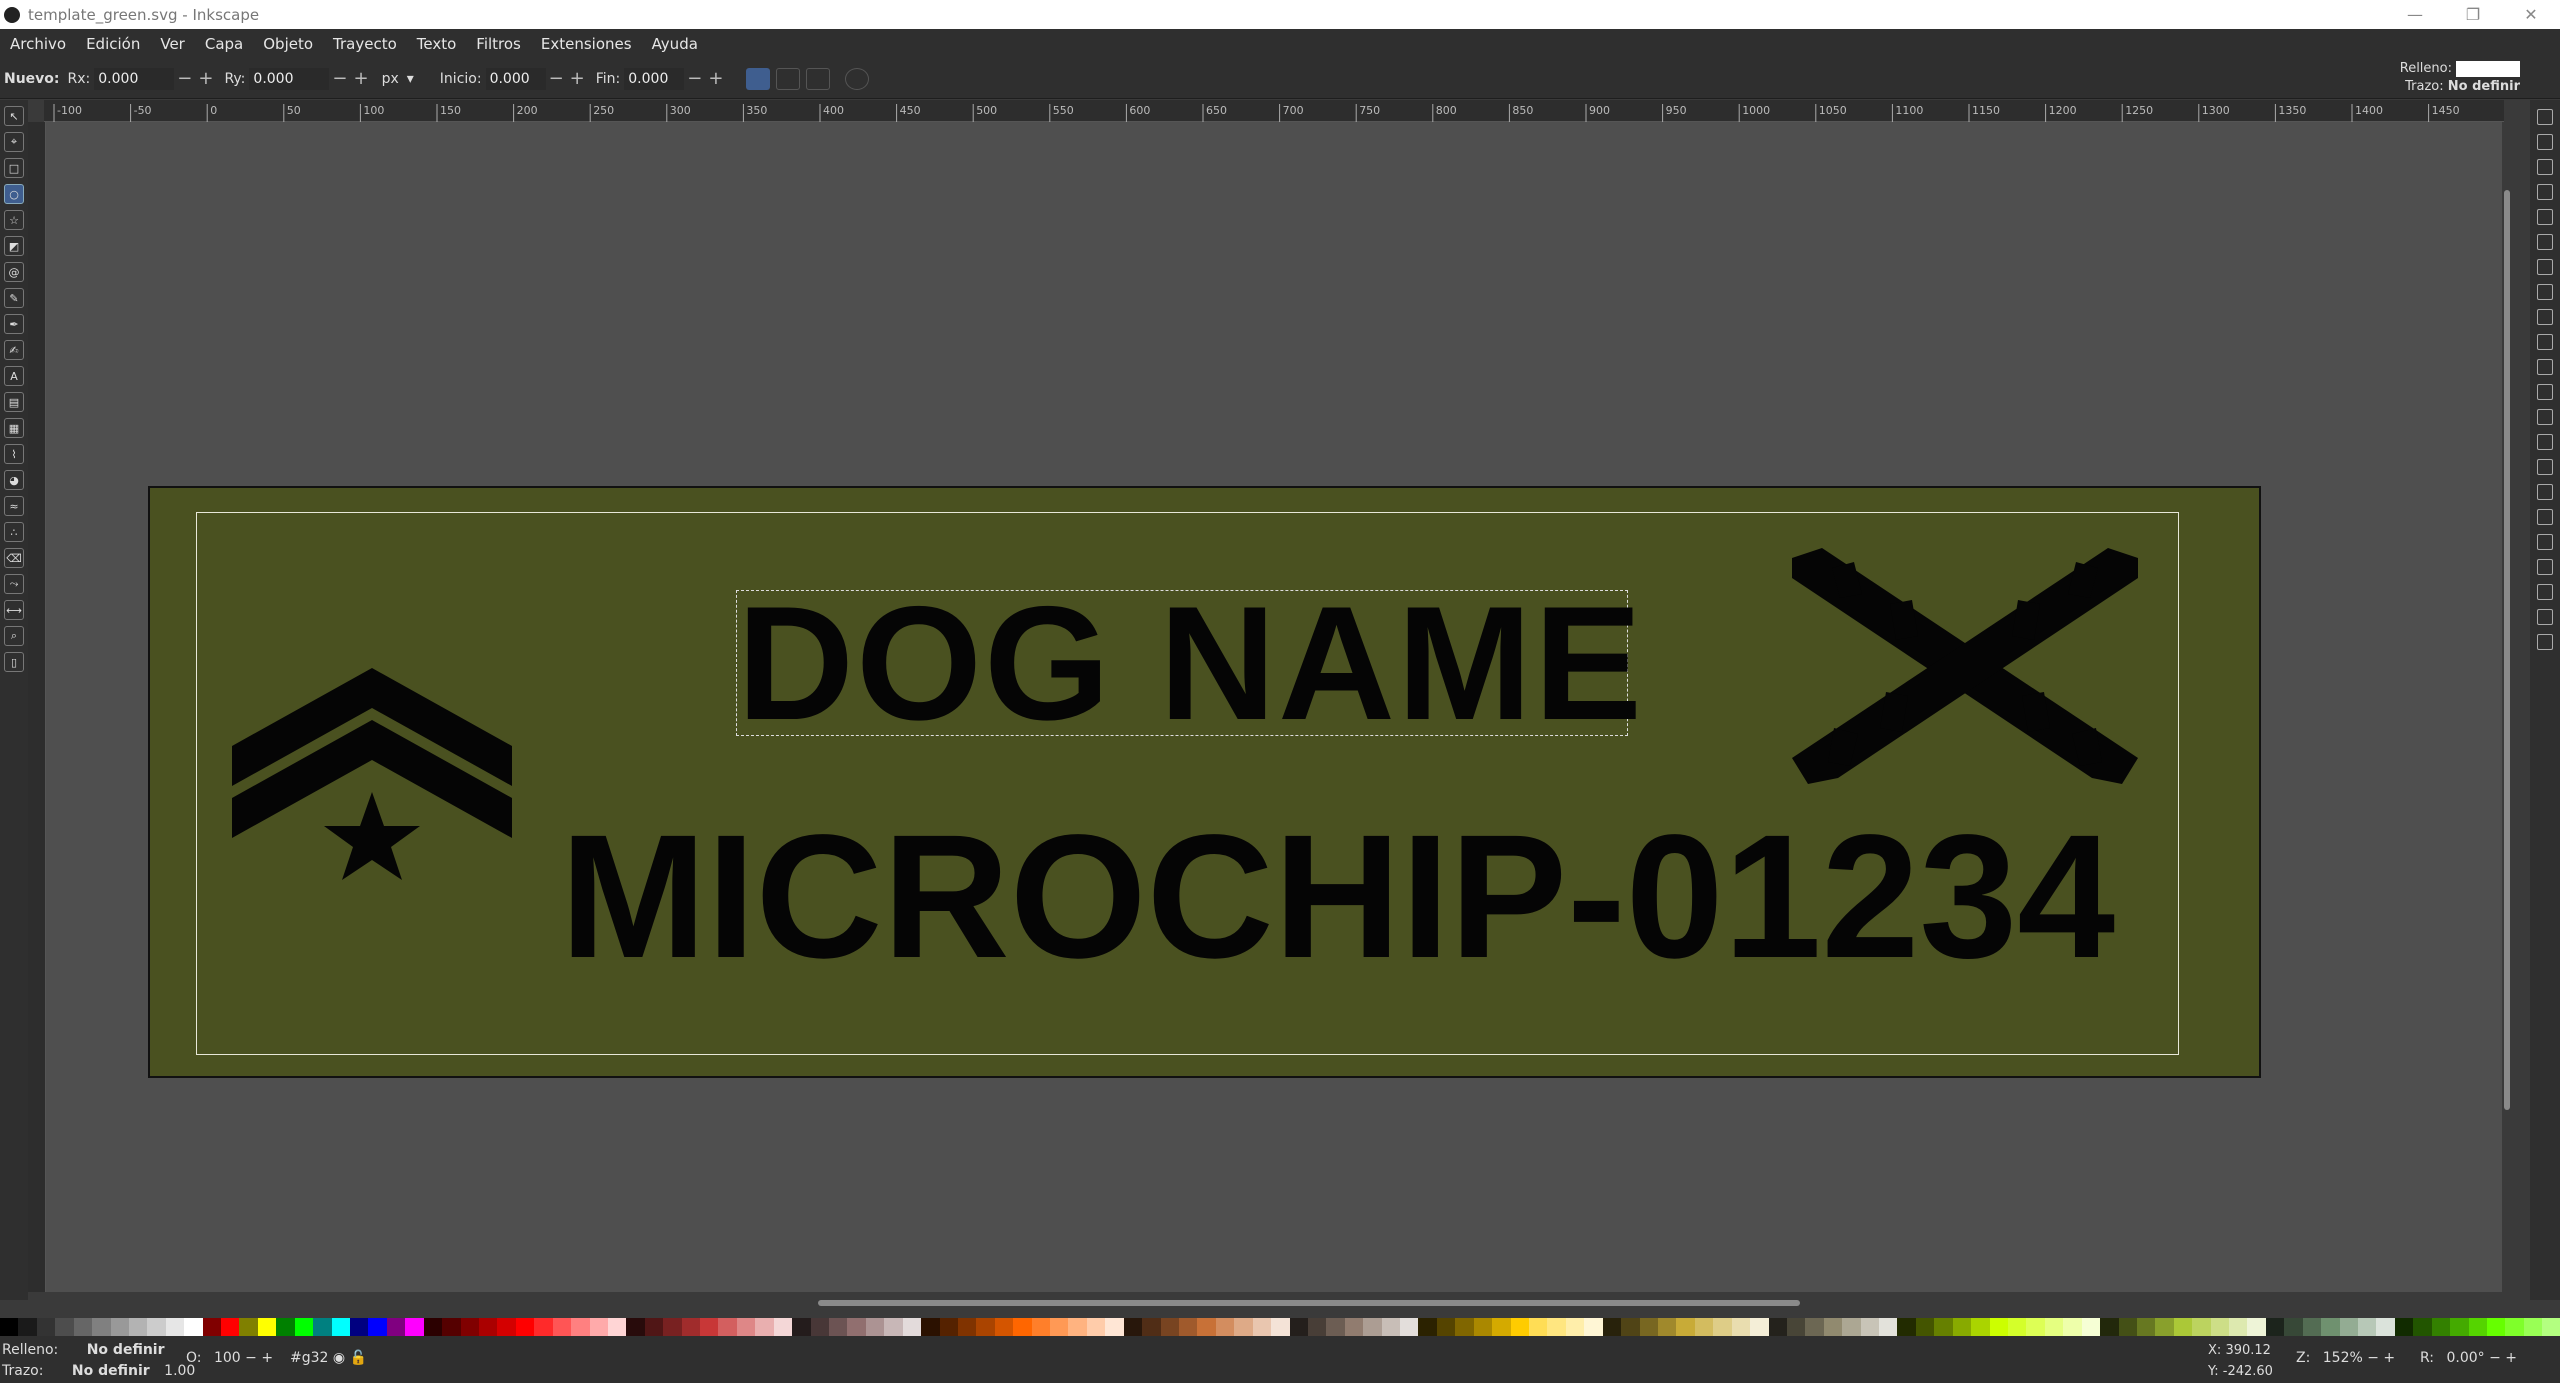 The image size is (2560, 1383). I want to click on rx-decrement-button: −, so click(184, 78).